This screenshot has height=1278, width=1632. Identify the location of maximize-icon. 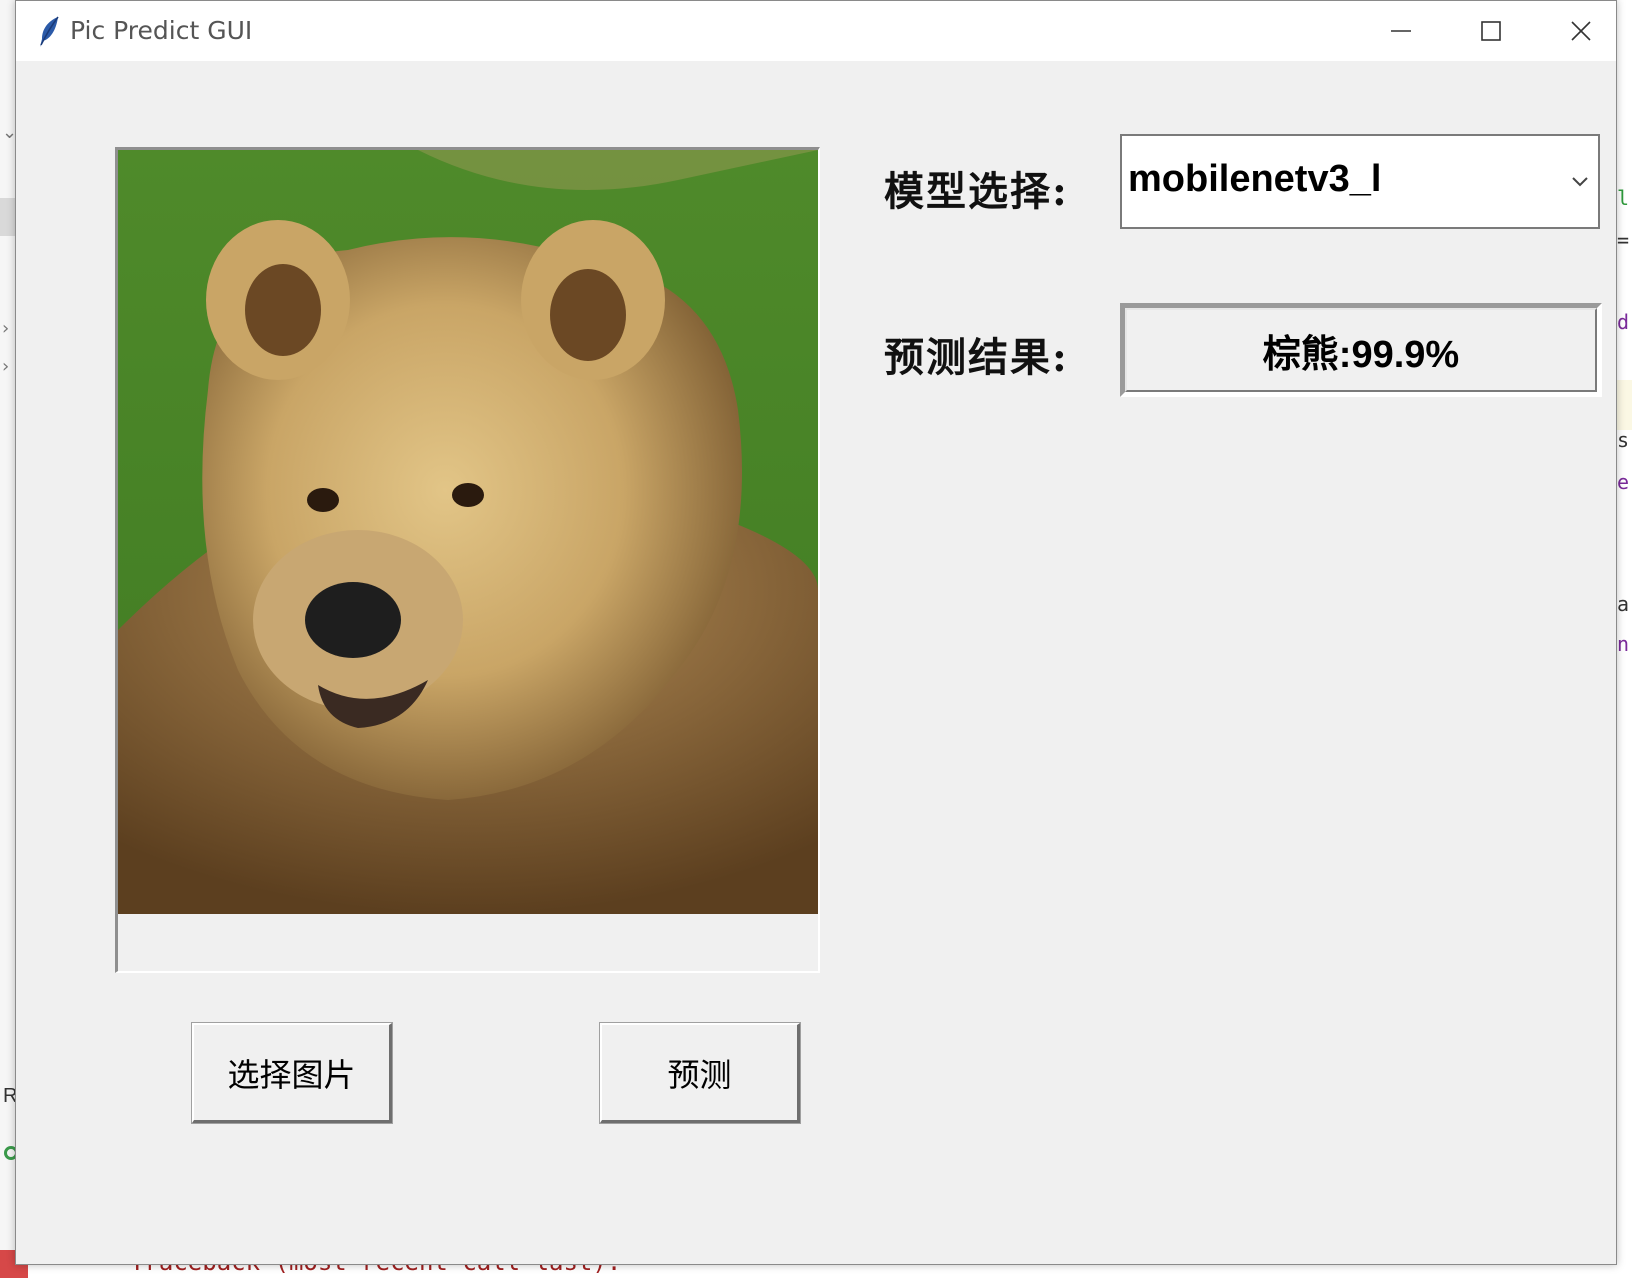
(1491, 31).